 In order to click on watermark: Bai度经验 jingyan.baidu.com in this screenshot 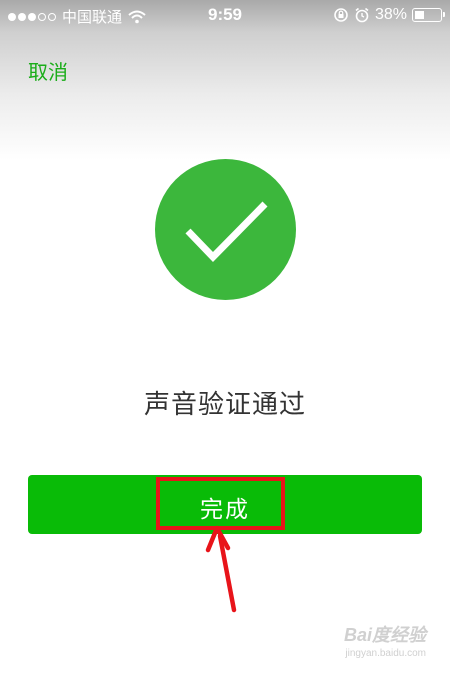, I will do `click(385, 640)`.